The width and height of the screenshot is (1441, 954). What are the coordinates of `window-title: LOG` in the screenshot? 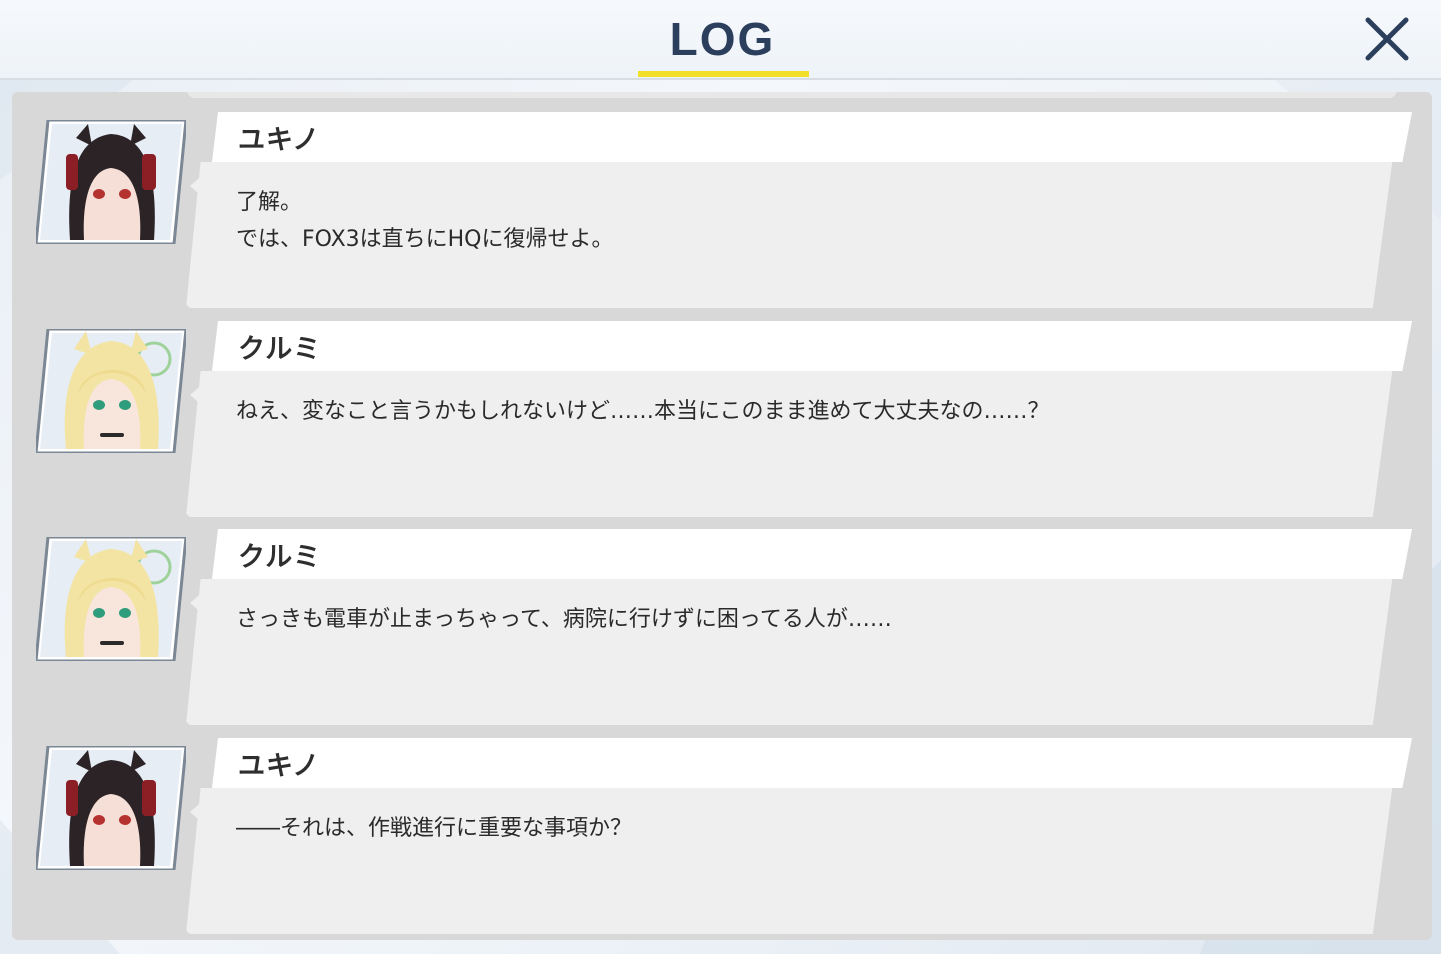 It's located at (722, 39).